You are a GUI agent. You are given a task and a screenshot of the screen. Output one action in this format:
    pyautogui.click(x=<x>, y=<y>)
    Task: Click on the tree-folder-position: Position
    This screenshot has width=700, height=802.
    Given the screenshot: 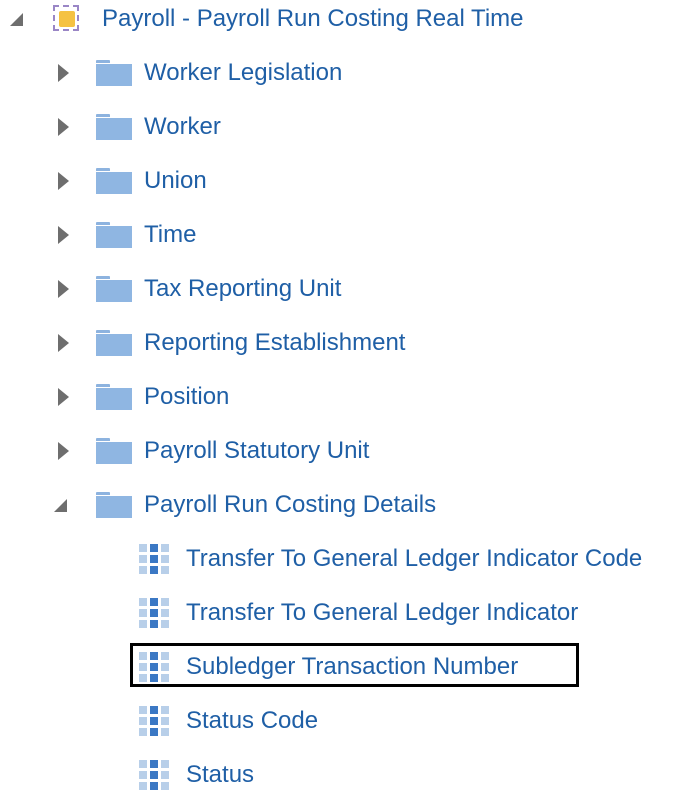 What is the action you would take?
    pyautogui.click(x=350, y=397)
    